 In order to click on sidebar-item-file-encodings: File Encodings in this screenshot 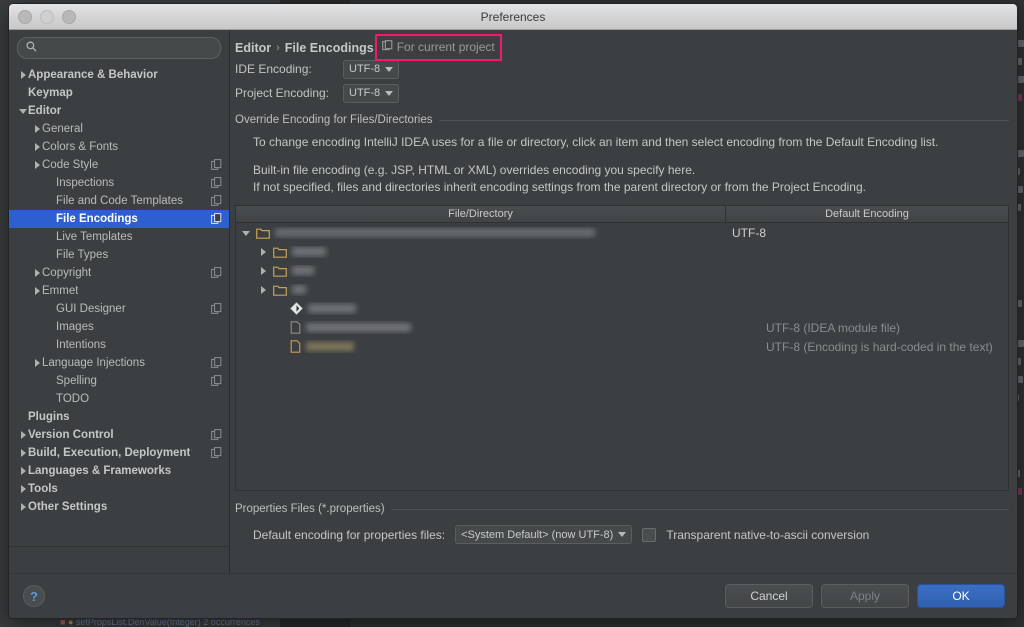, I will do `click(119, 219)`.